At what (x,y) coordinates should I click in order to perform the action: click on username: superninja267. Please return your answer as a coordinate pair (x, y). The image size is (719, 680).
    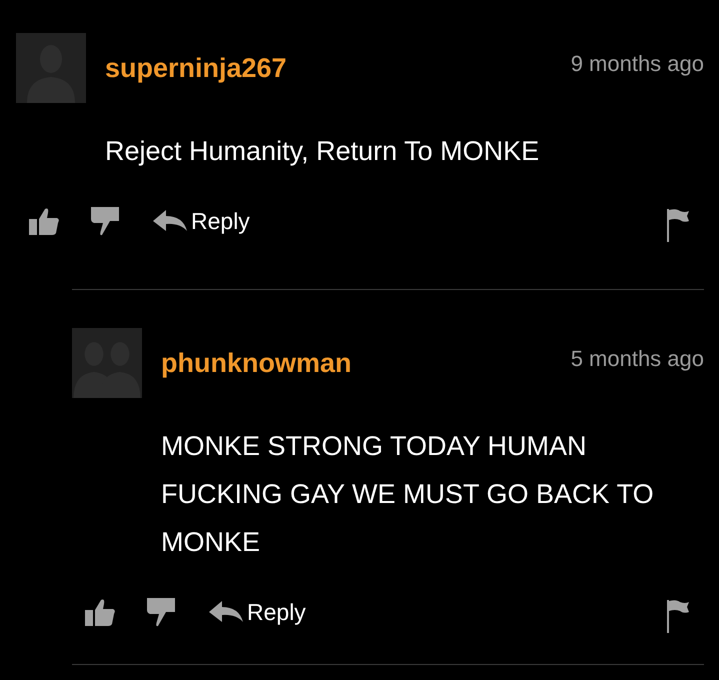
    Looking at the image, I should click on (196, 68).